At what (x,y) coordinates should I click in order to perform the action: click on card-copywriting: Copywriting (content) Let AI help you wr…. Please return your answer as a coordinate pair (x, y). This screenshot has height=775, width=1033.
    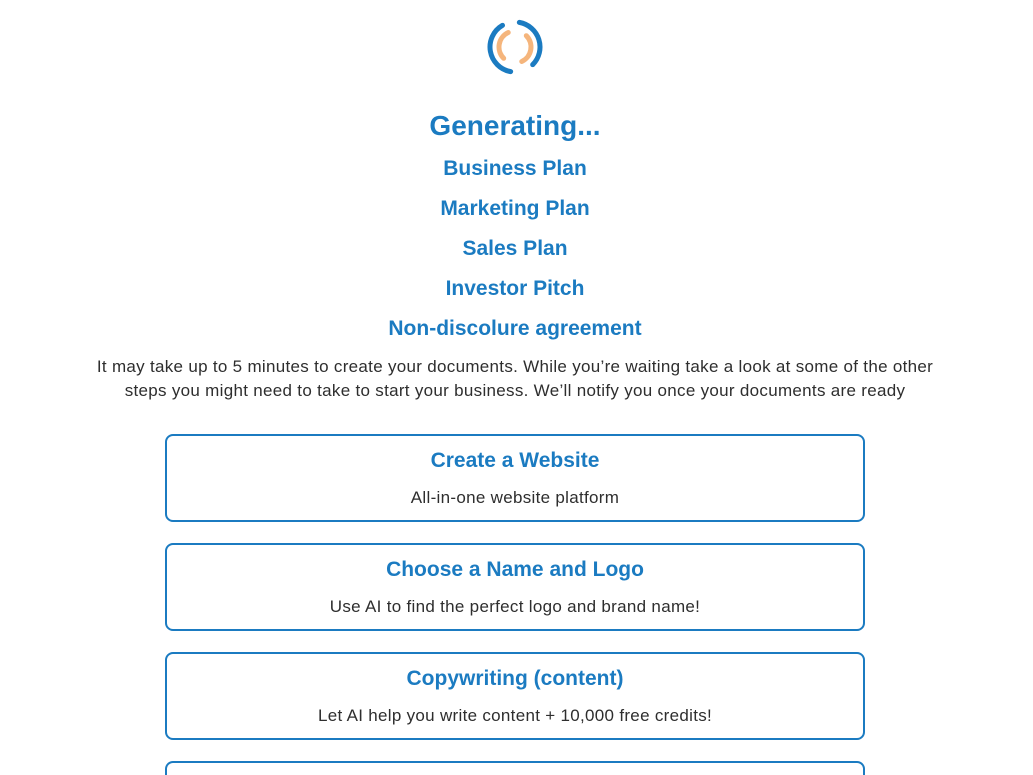
    Looking at the image, I should click on (515, 696).